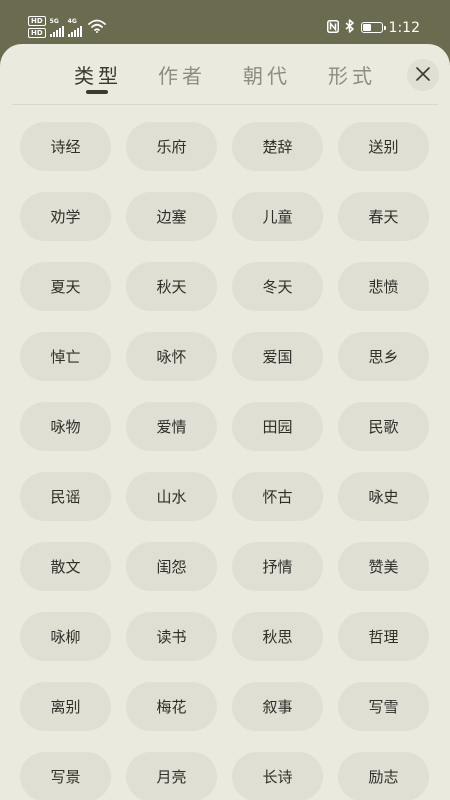  I want to click on status-right: 1:12, so click(373, 27).